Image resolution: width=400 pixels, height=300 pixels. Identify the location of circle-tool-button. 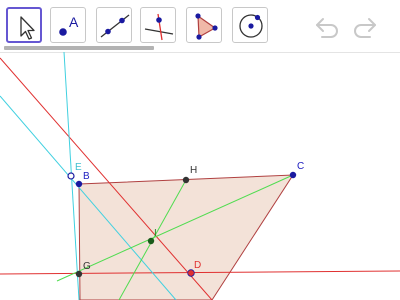
(250, 25).